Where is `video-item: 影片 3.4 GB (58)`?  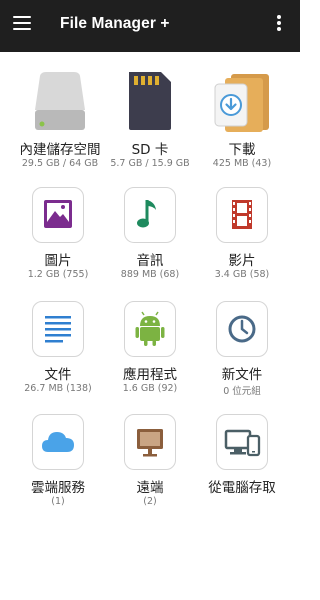 video-item: 影片 3.4 GB (58) is located at coordinates (242, 234).